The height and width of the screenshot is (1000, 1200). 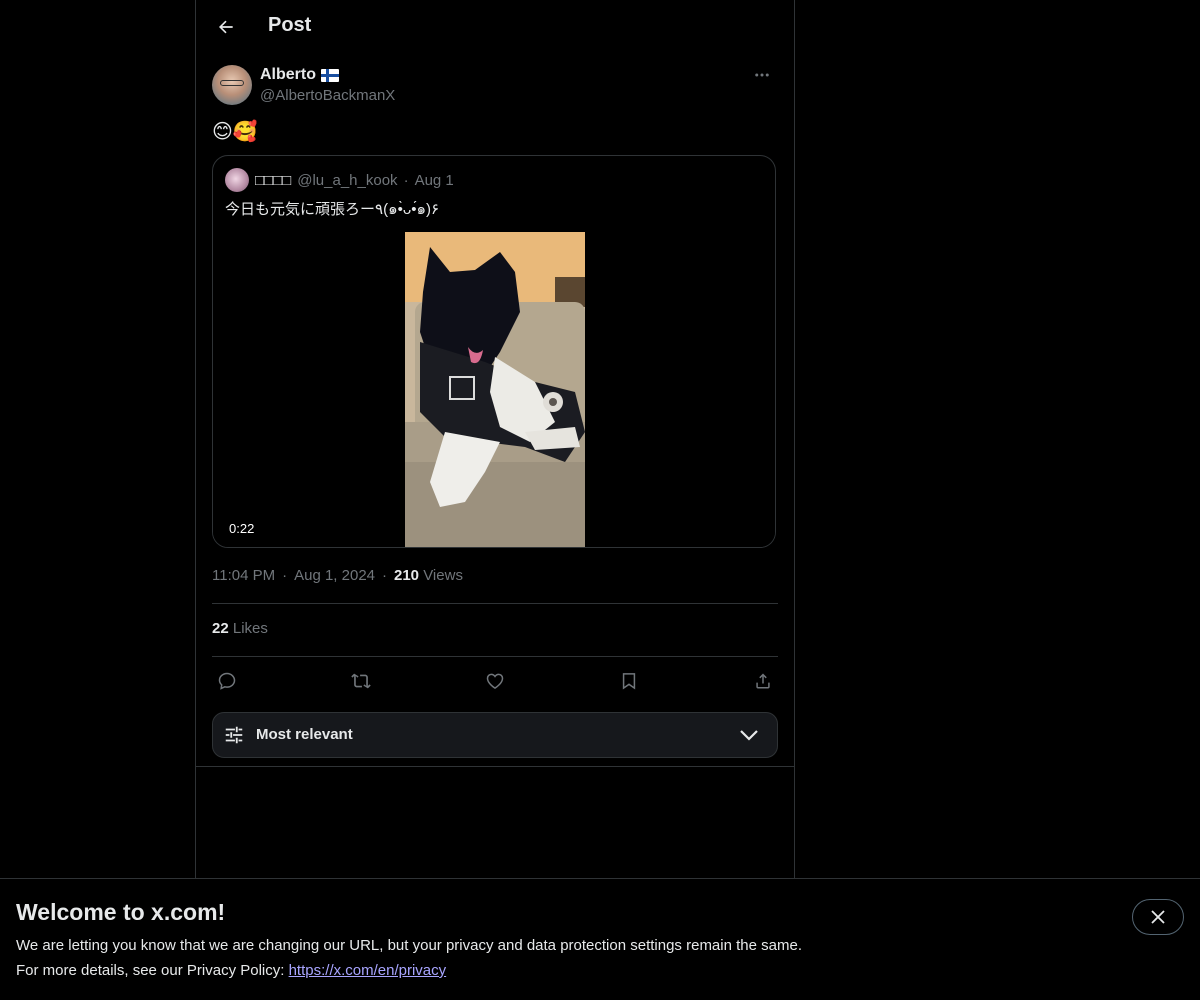 What do you see at coordinates (495, 27) in the screenshot?
I see `post-header: Post` at bounding box center [495, 27].